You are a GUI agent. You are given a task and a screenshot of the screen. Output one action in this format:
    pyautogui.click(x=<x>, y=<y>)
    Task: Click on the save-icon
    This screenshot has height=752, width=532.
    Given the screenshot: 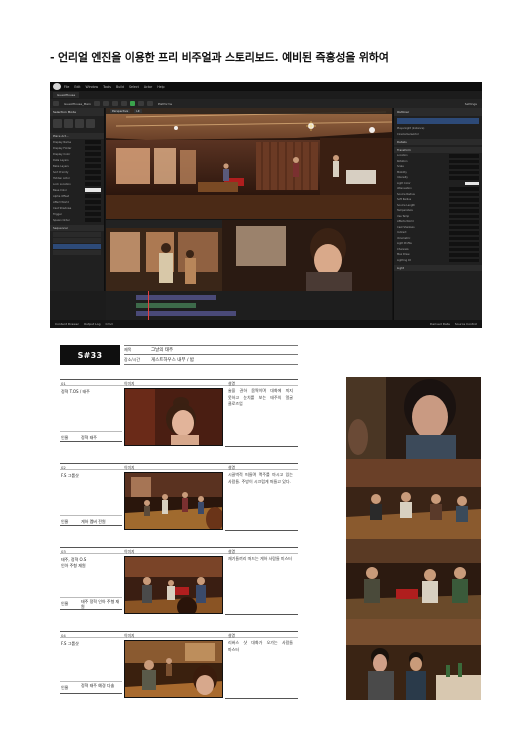 What is the action you would take?
    pyautogui.click(x=56, y=103)
    